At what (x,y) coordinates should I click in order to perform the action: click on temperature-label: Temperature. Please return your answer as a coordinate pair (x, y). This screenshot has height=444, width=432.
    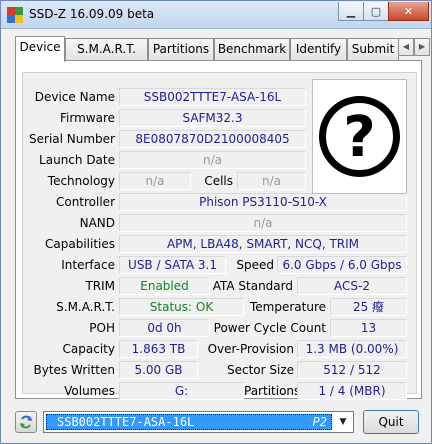
    Looking at the image, I should click on (287, 307).